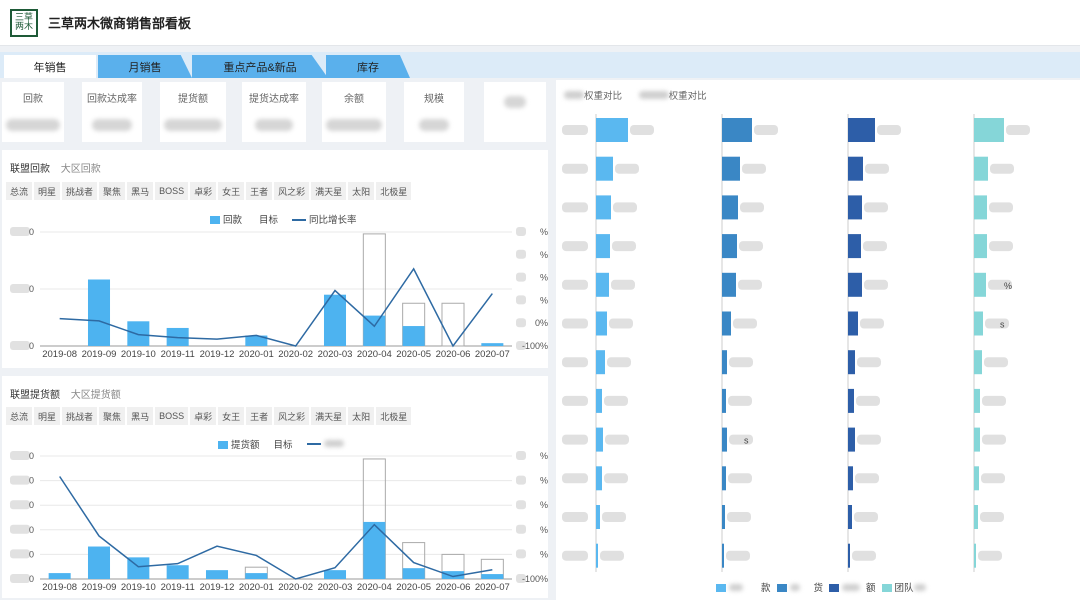 This screenshot has height=600, width=1080. Describe the element at coordinates (112, 112) in the screenshot. I see `kpi-card-payment-rate: 回款达成率` at that location.